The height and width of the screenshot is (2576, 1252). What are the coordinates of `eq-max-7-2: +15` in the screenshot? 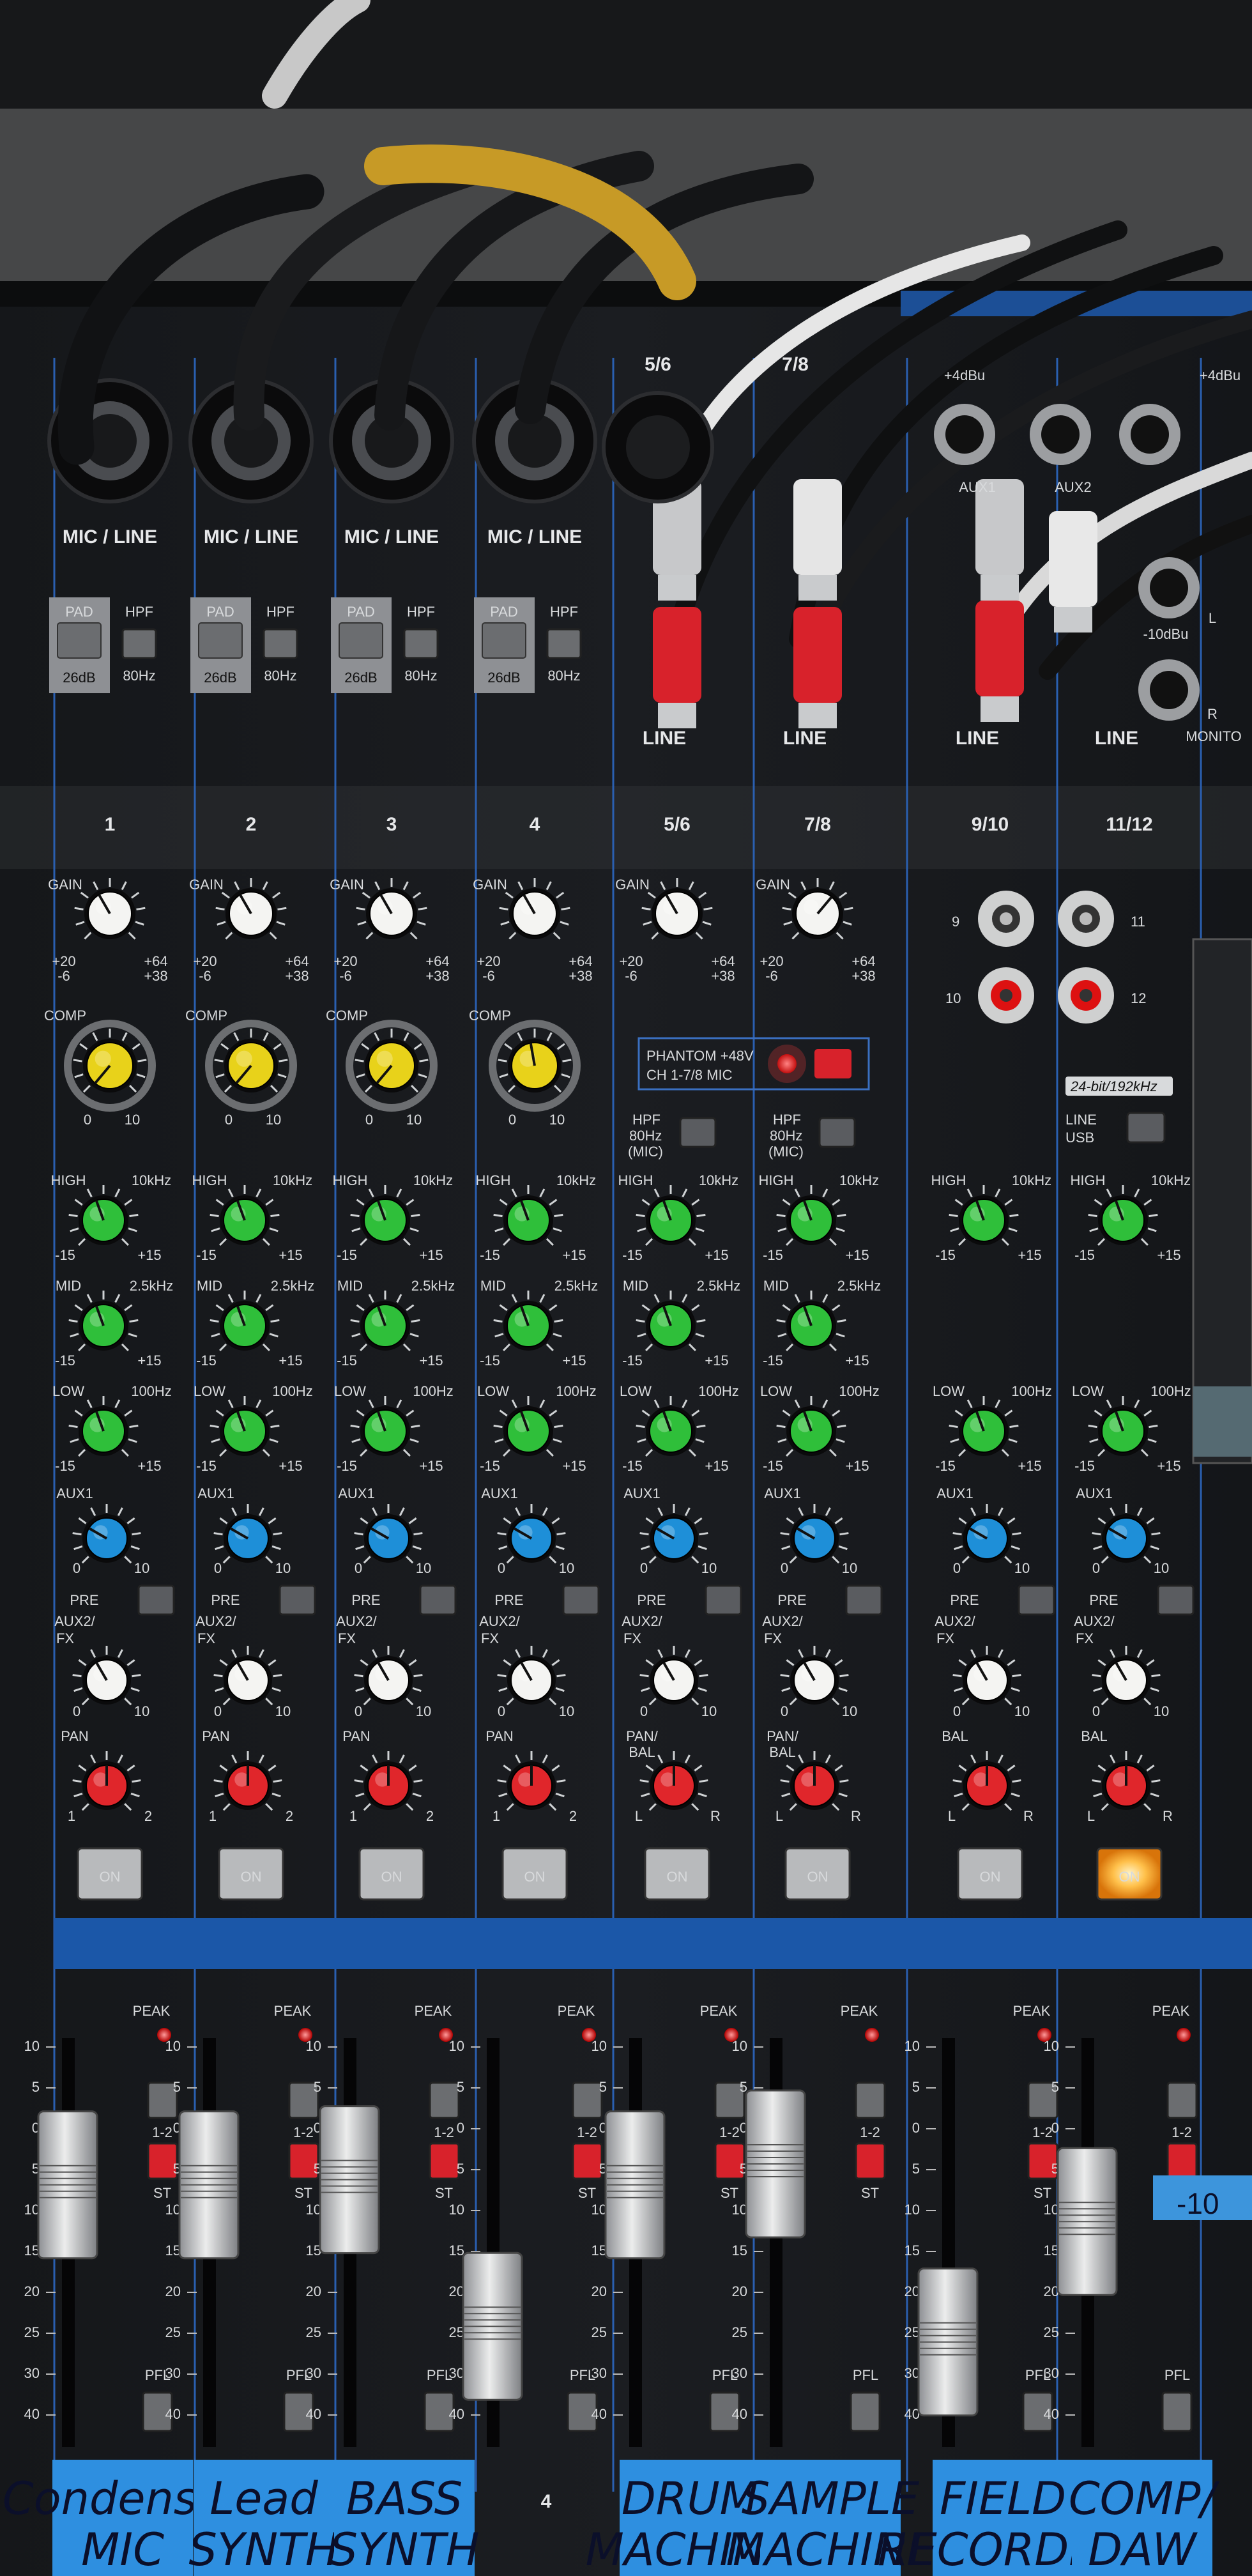 It's located at (1029, 1466).